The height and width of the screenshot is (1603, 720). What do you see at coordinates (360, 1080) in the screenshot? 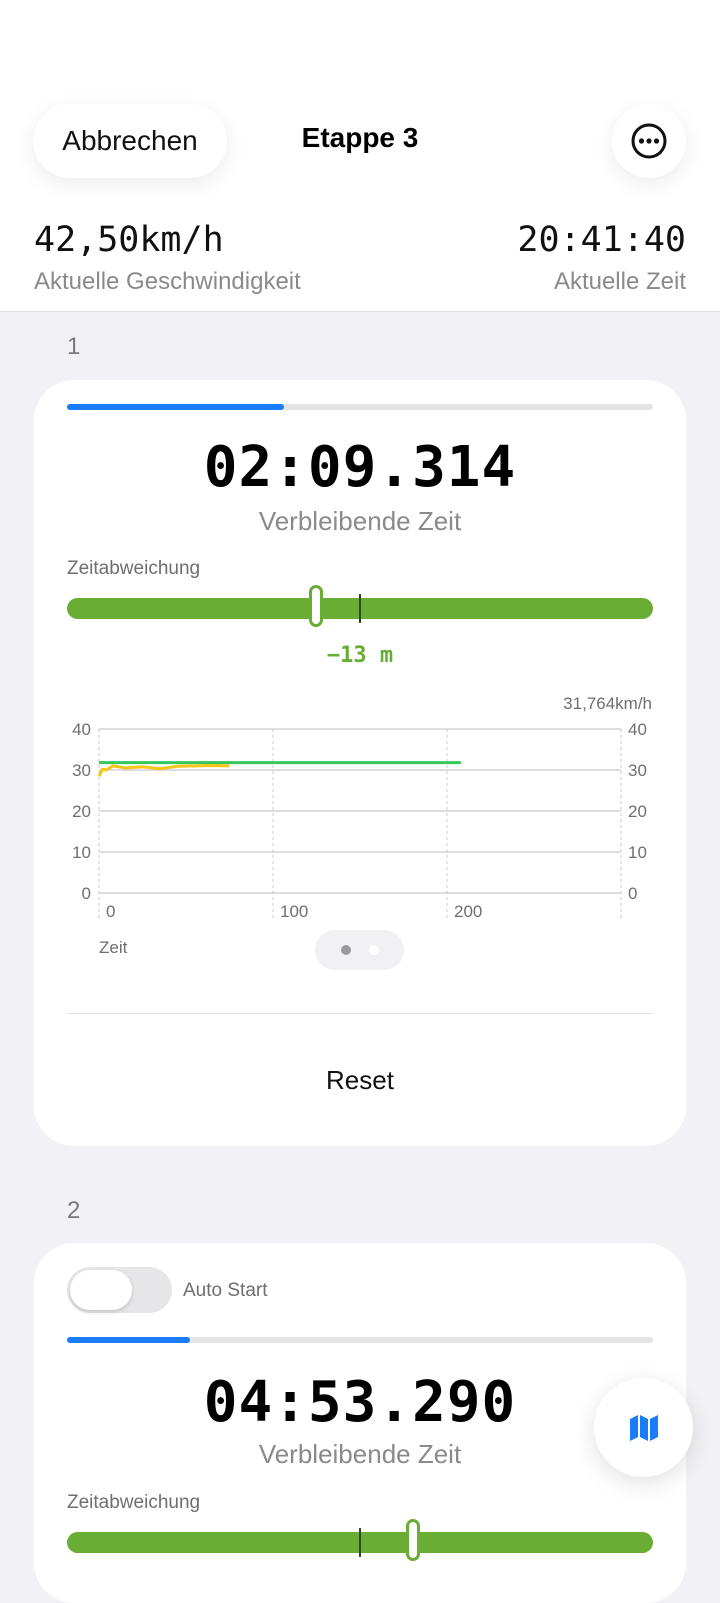
I see `reset-button: Reset` at bounding box center [360, 1080].